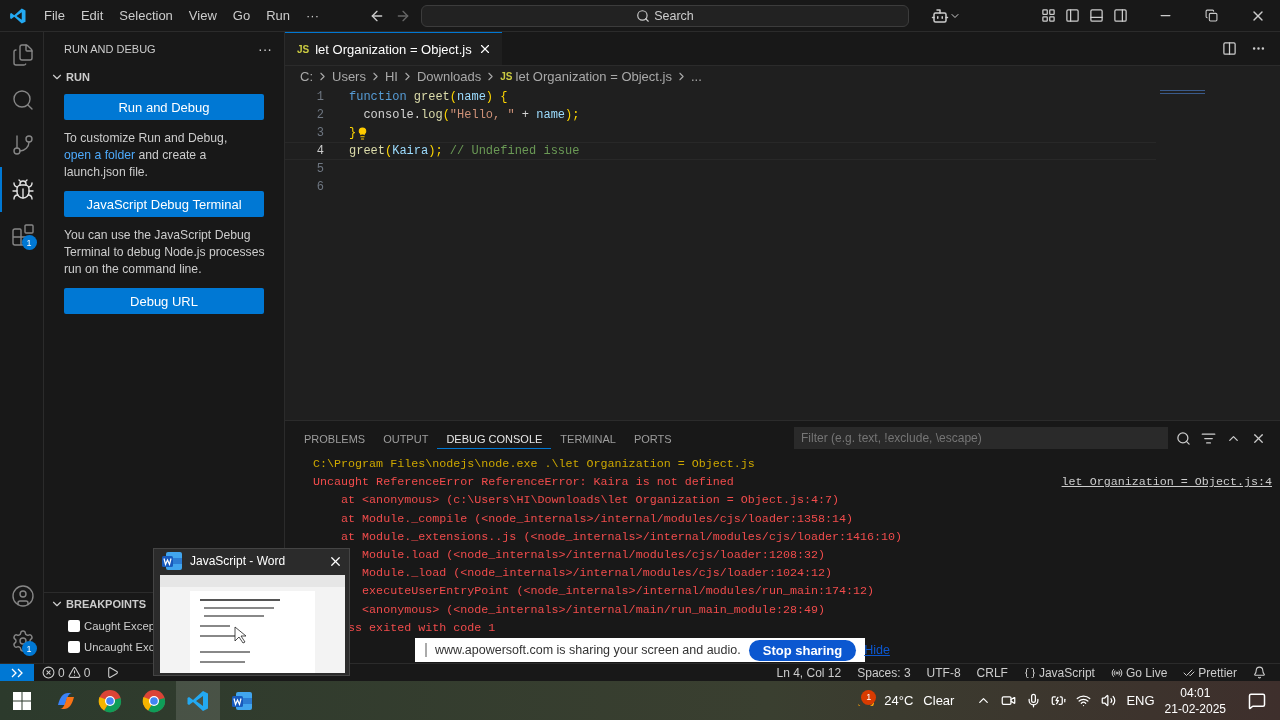 The height and width of the screenshot is (720, 1280). I want to click on section-title: BREAKPOINTS, so click(106, 604).